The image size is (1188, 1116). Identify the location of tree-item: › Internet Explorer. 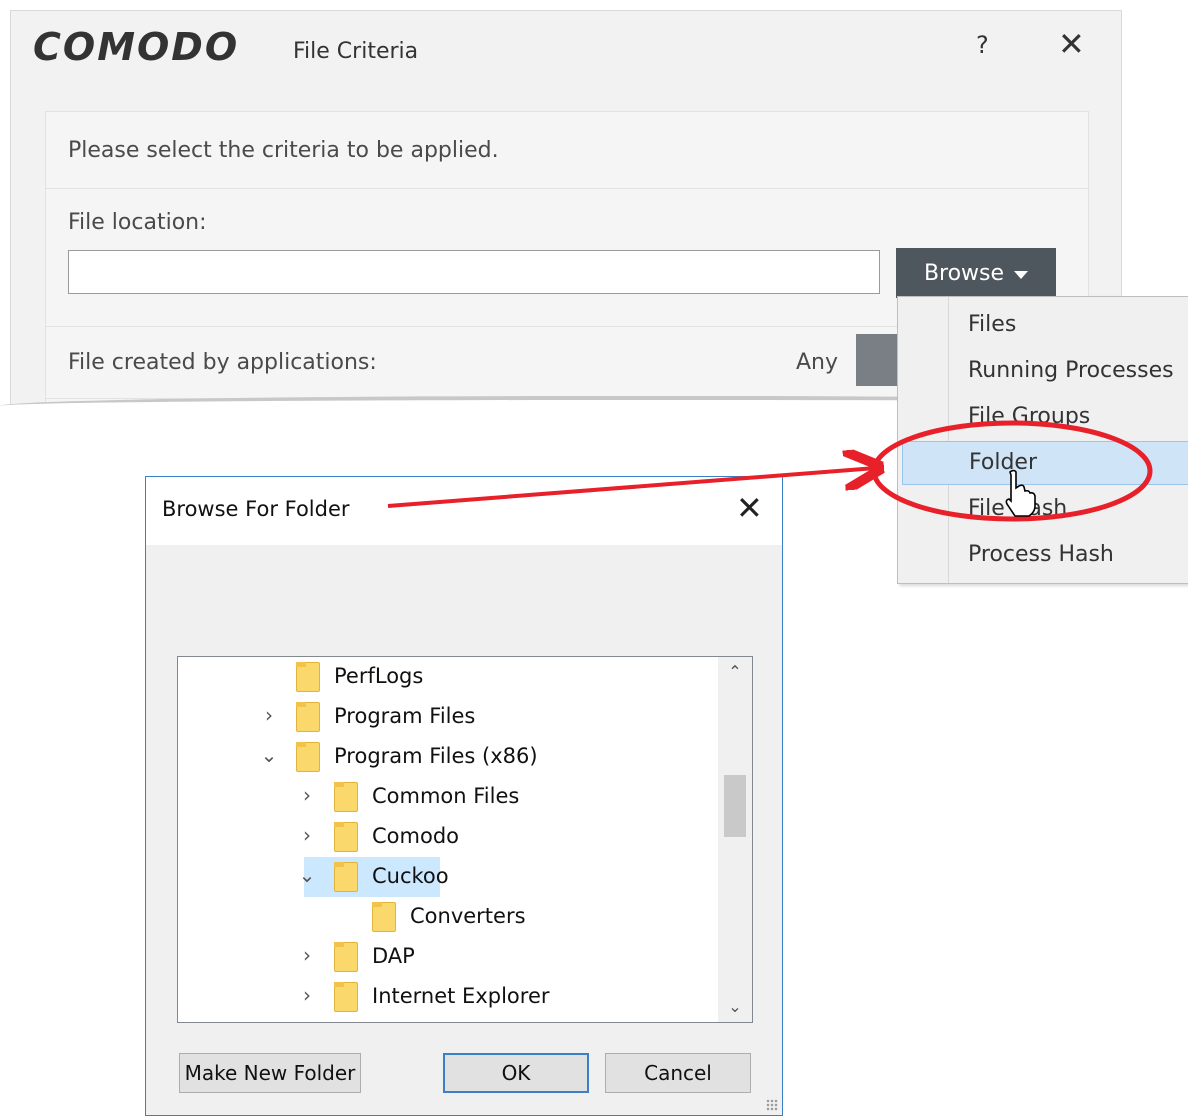
(448, 997).